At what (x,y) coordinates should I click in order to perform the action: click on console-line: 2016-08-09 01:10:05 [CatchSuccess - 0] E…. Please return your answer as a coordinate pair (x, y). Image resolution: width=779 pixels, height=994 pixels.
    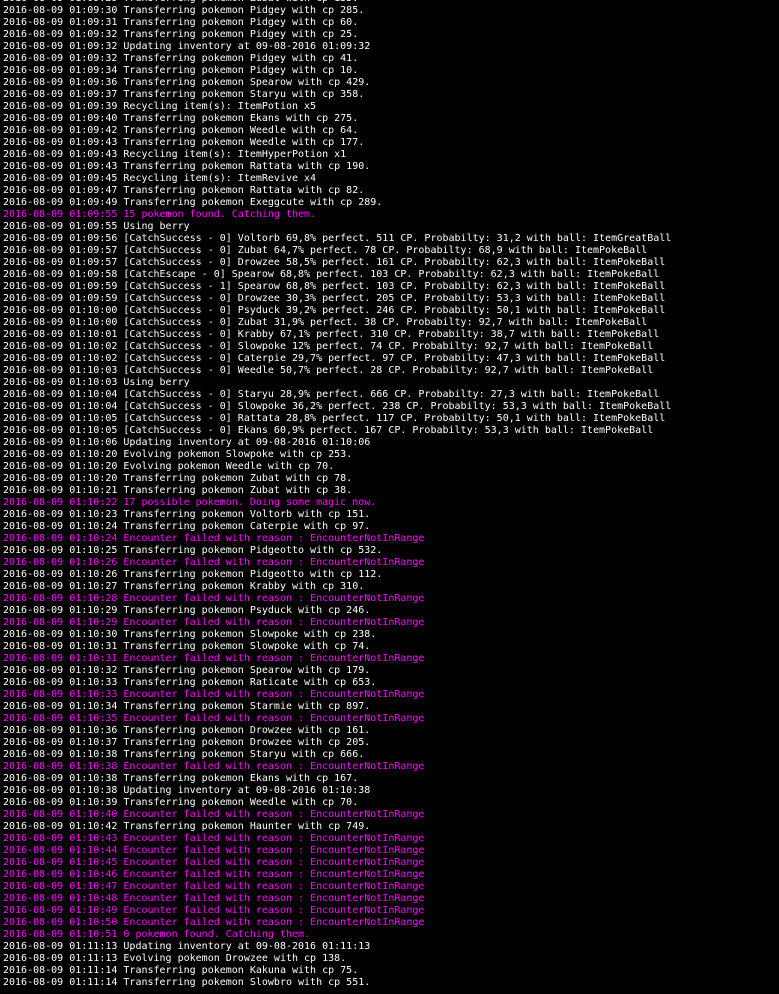
    Looking at the image, I should click on (328, 430).